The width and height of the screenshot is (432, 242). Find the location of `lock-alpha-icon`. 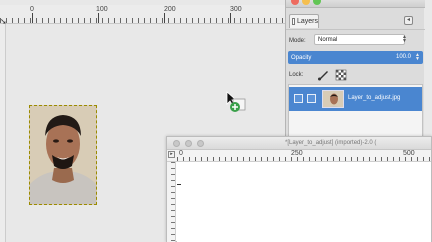

lock-alpha-icon is located at coordinates (341, 76).